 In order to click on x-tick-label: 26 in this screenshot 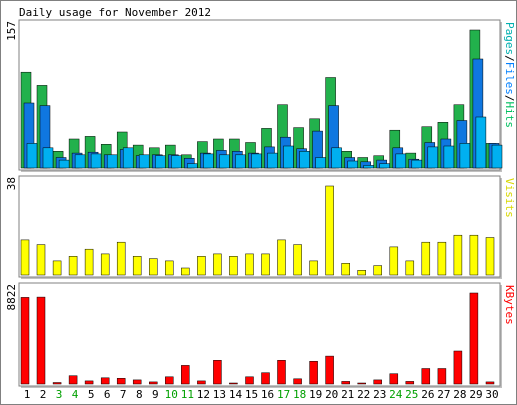, I will do `click(427, 394)`.